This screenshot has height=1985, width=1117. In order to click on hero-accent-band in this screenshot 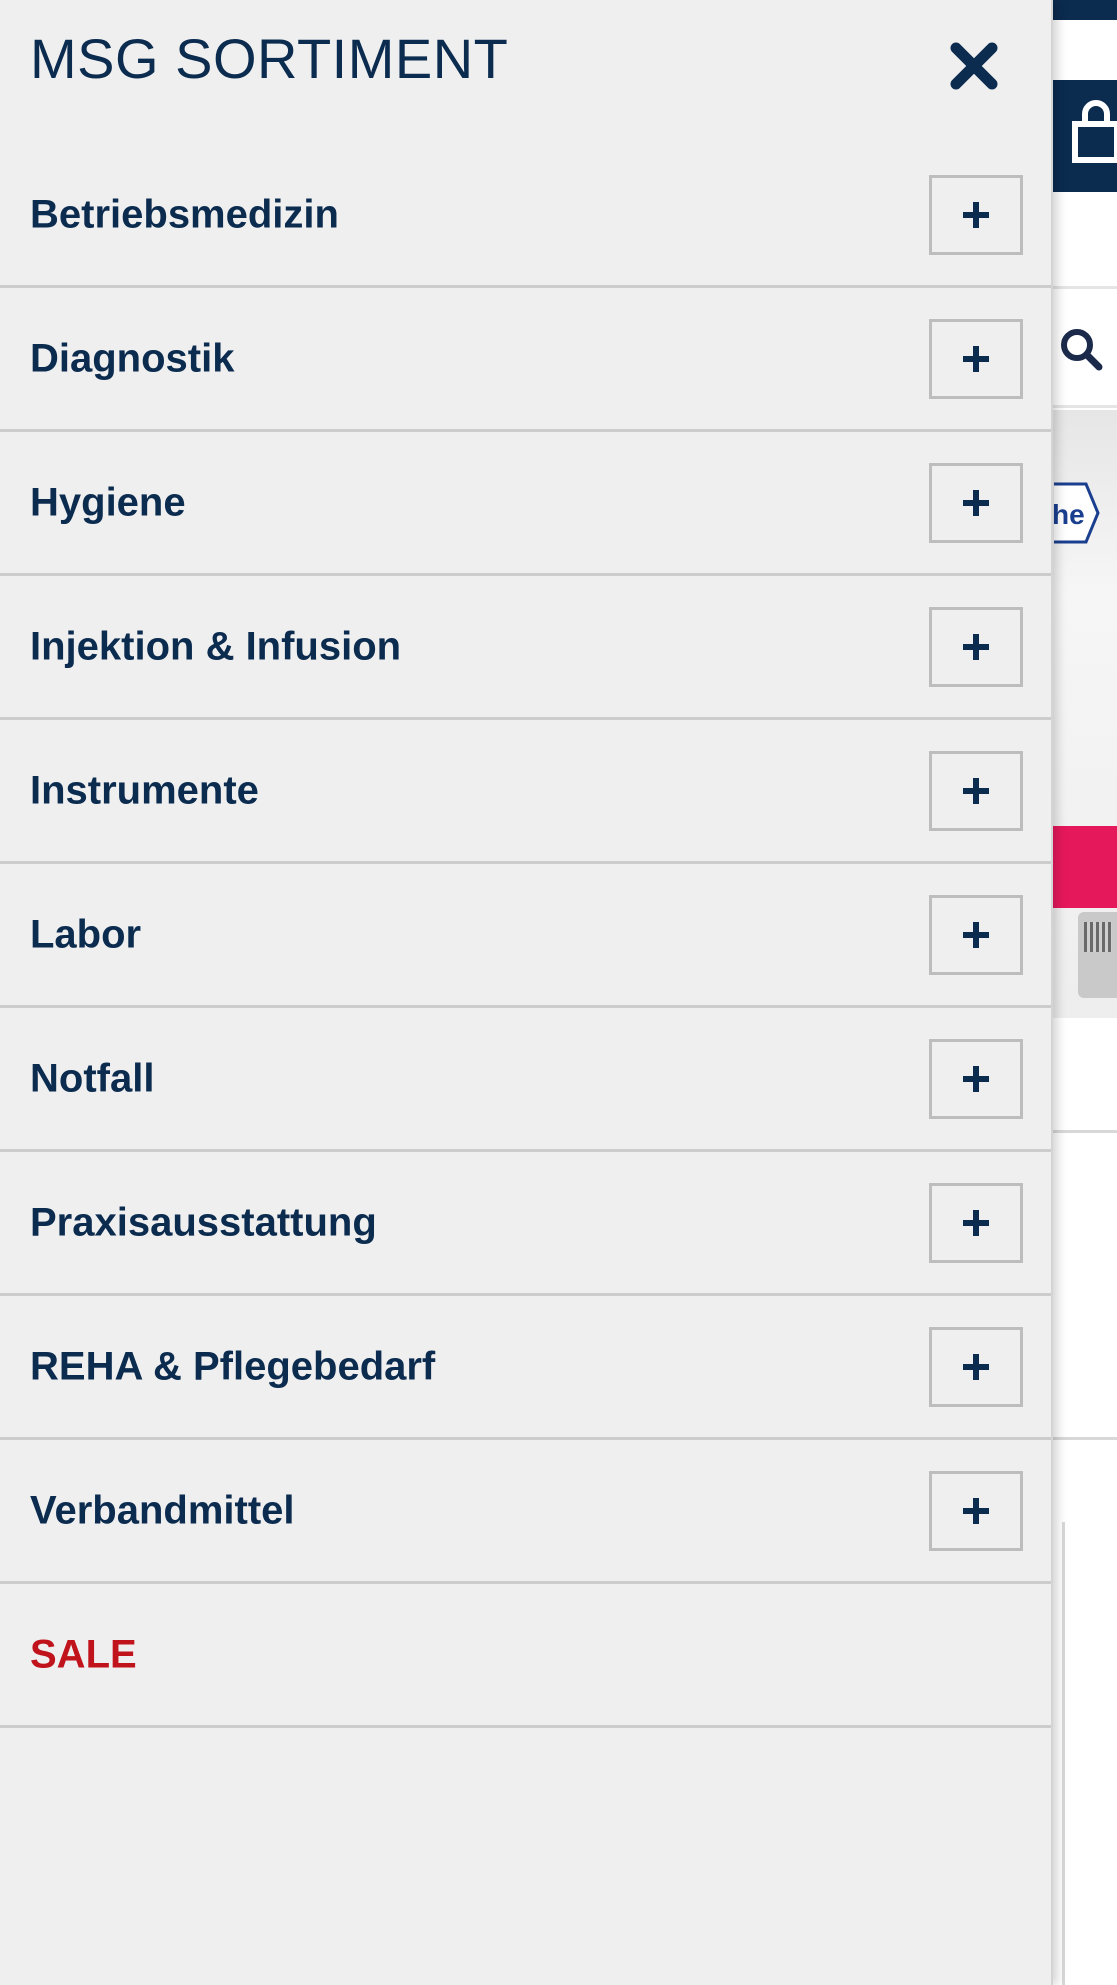, I will do `click(1085, 867)`.